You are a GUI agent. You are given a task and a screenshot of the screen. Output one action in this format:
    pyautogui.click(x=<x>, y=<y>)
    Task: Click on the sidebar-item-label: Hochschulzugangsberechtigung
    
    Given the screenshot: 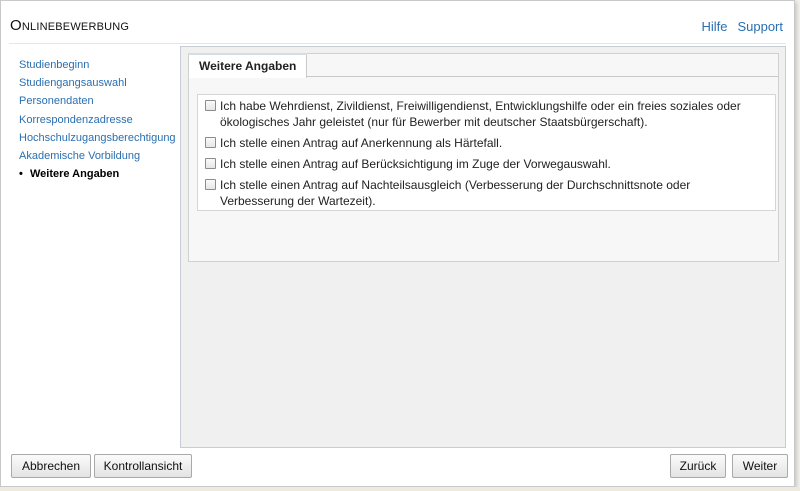 What is the action you would take?
    pyautogui.click(x=97, y=138)
    